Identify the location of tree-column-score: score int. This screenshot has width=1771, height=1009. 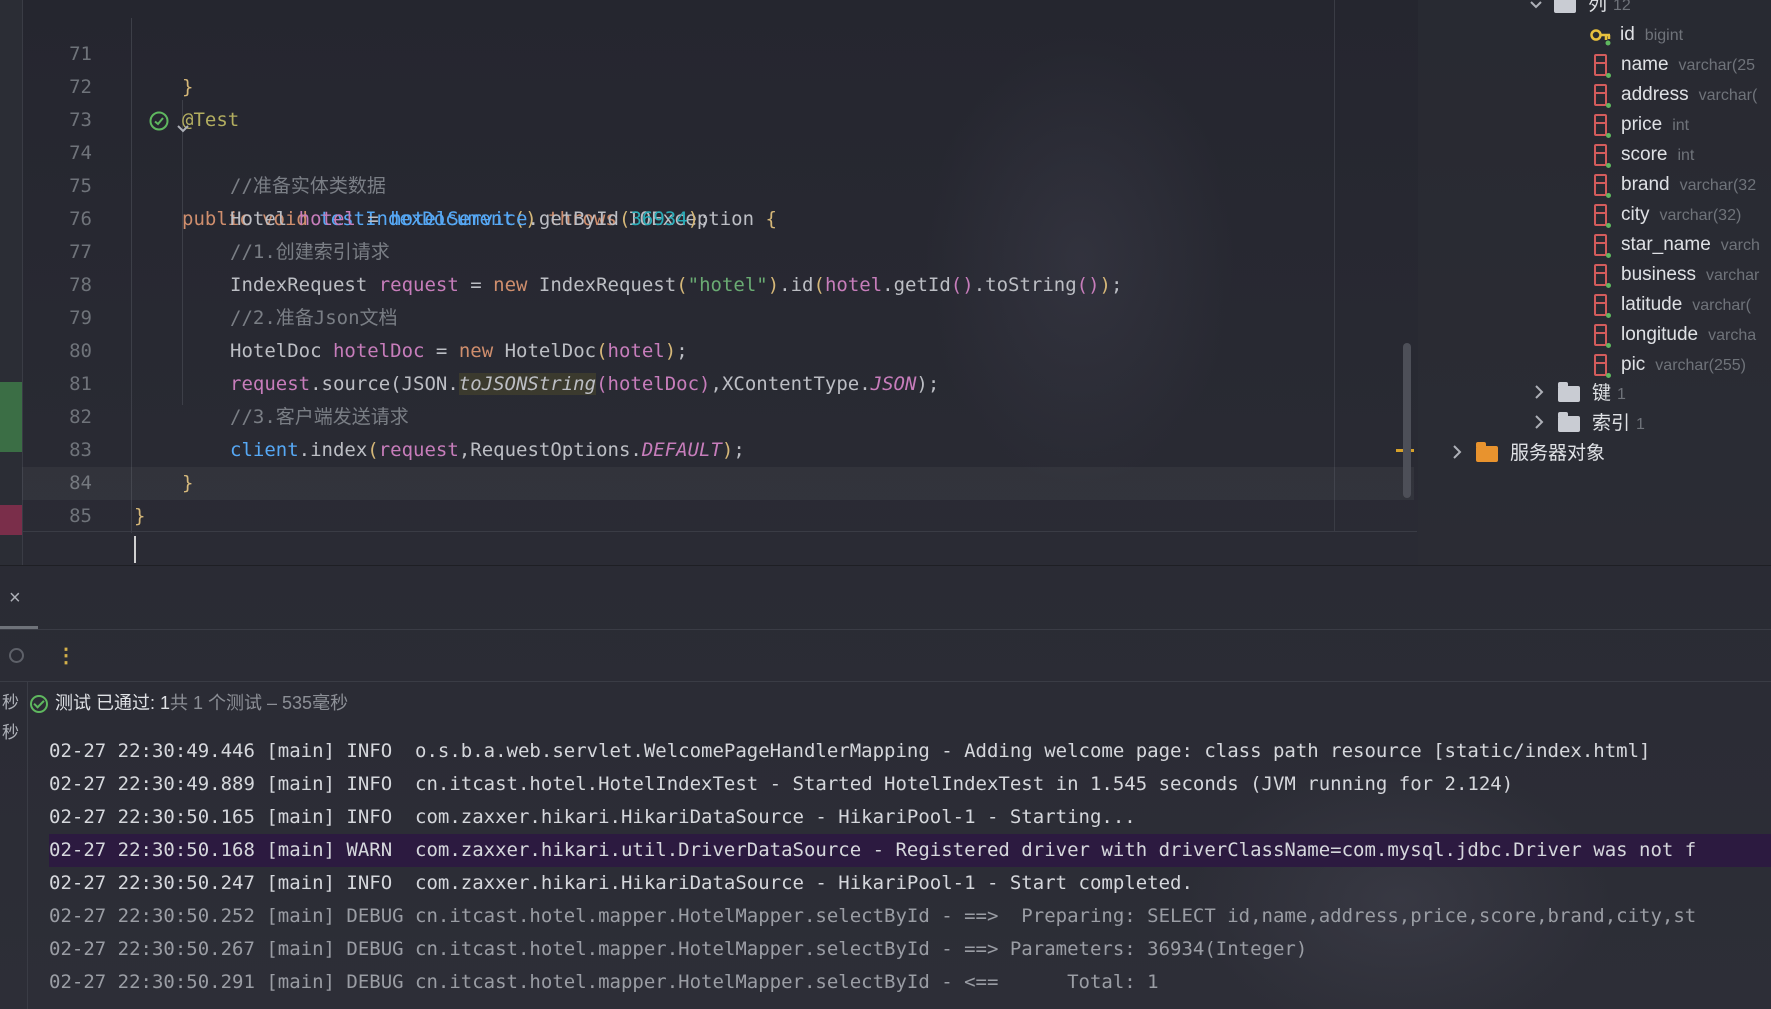
(1644, 155).